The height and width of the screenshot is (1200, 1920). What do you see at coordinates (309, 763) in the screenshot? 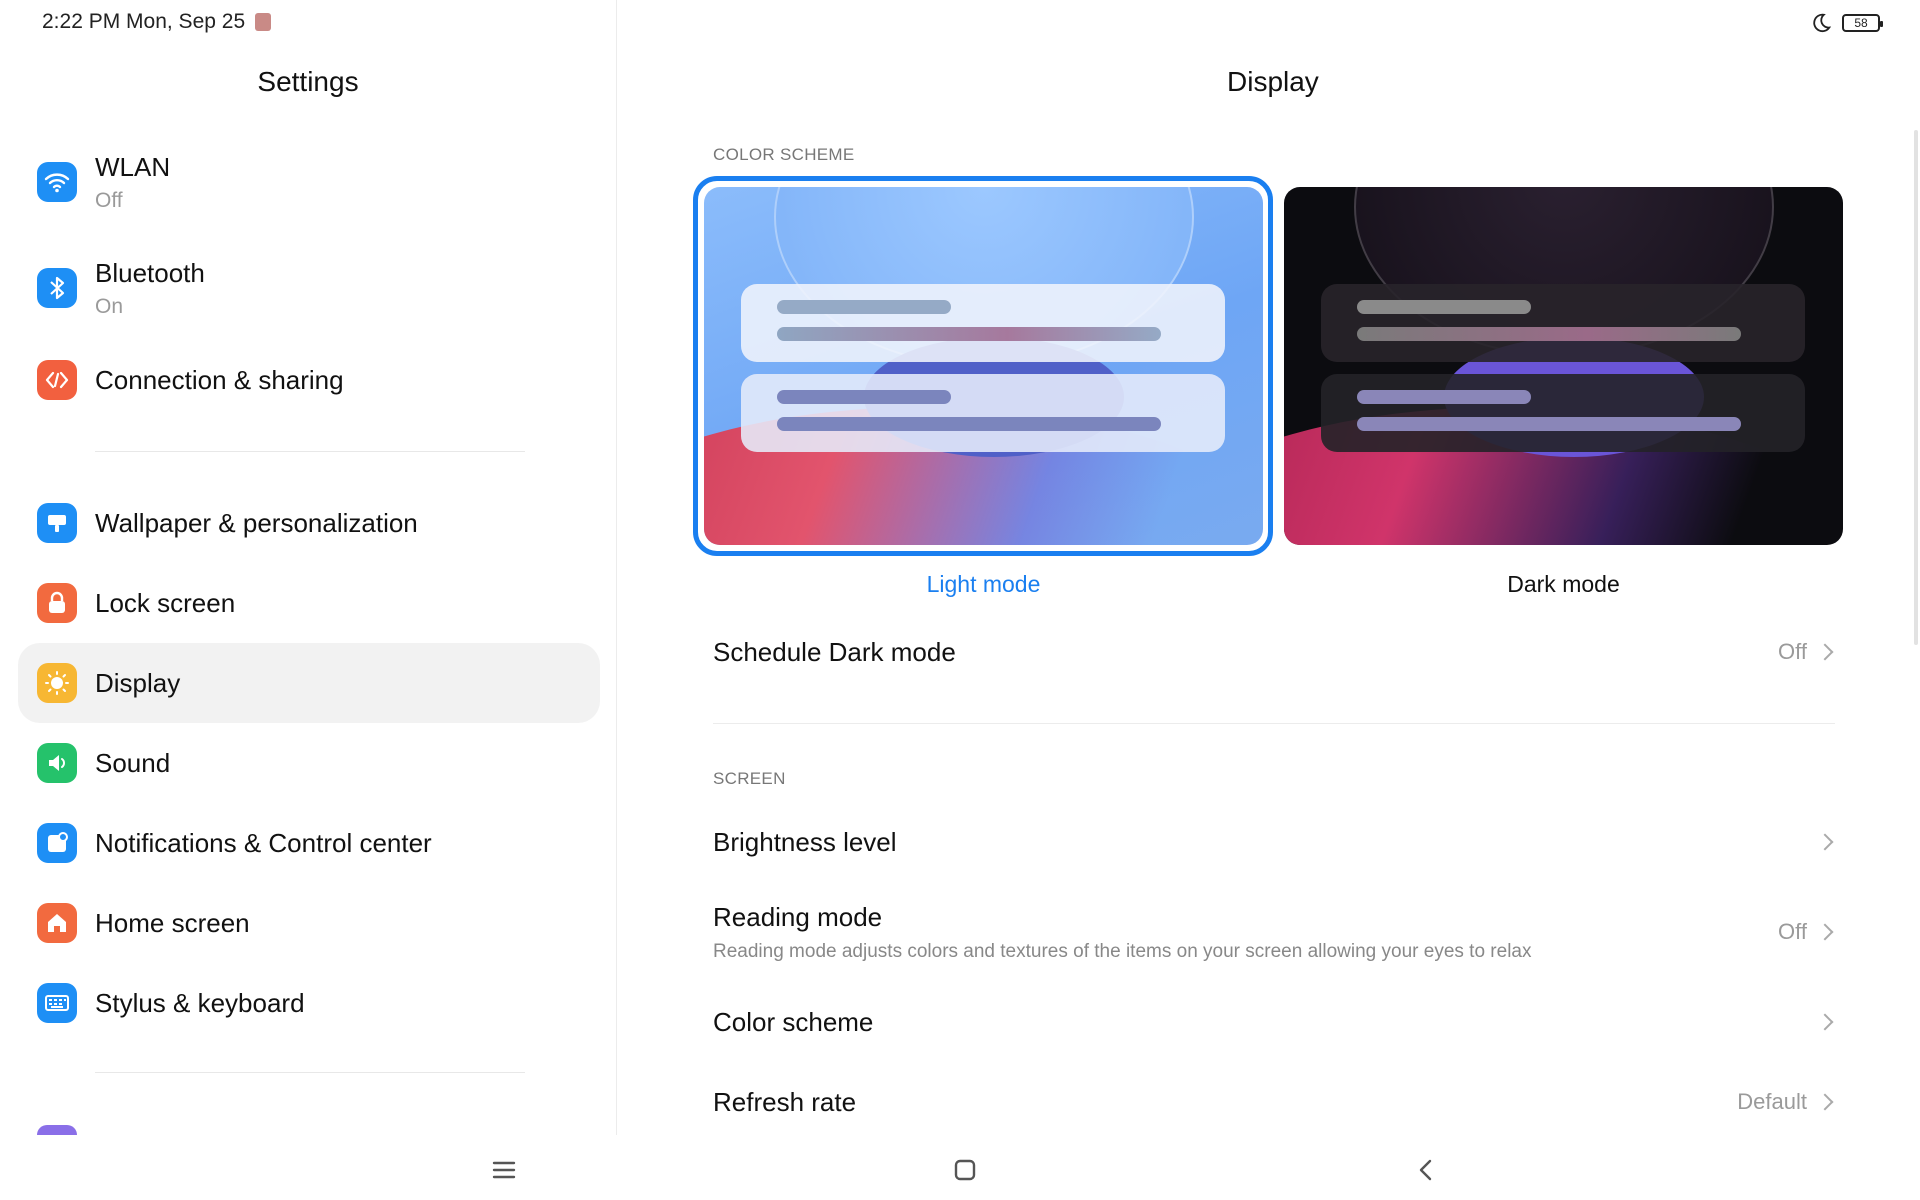
I see `sidebar-item-sound: Sound` at bounding box center [309, 763].